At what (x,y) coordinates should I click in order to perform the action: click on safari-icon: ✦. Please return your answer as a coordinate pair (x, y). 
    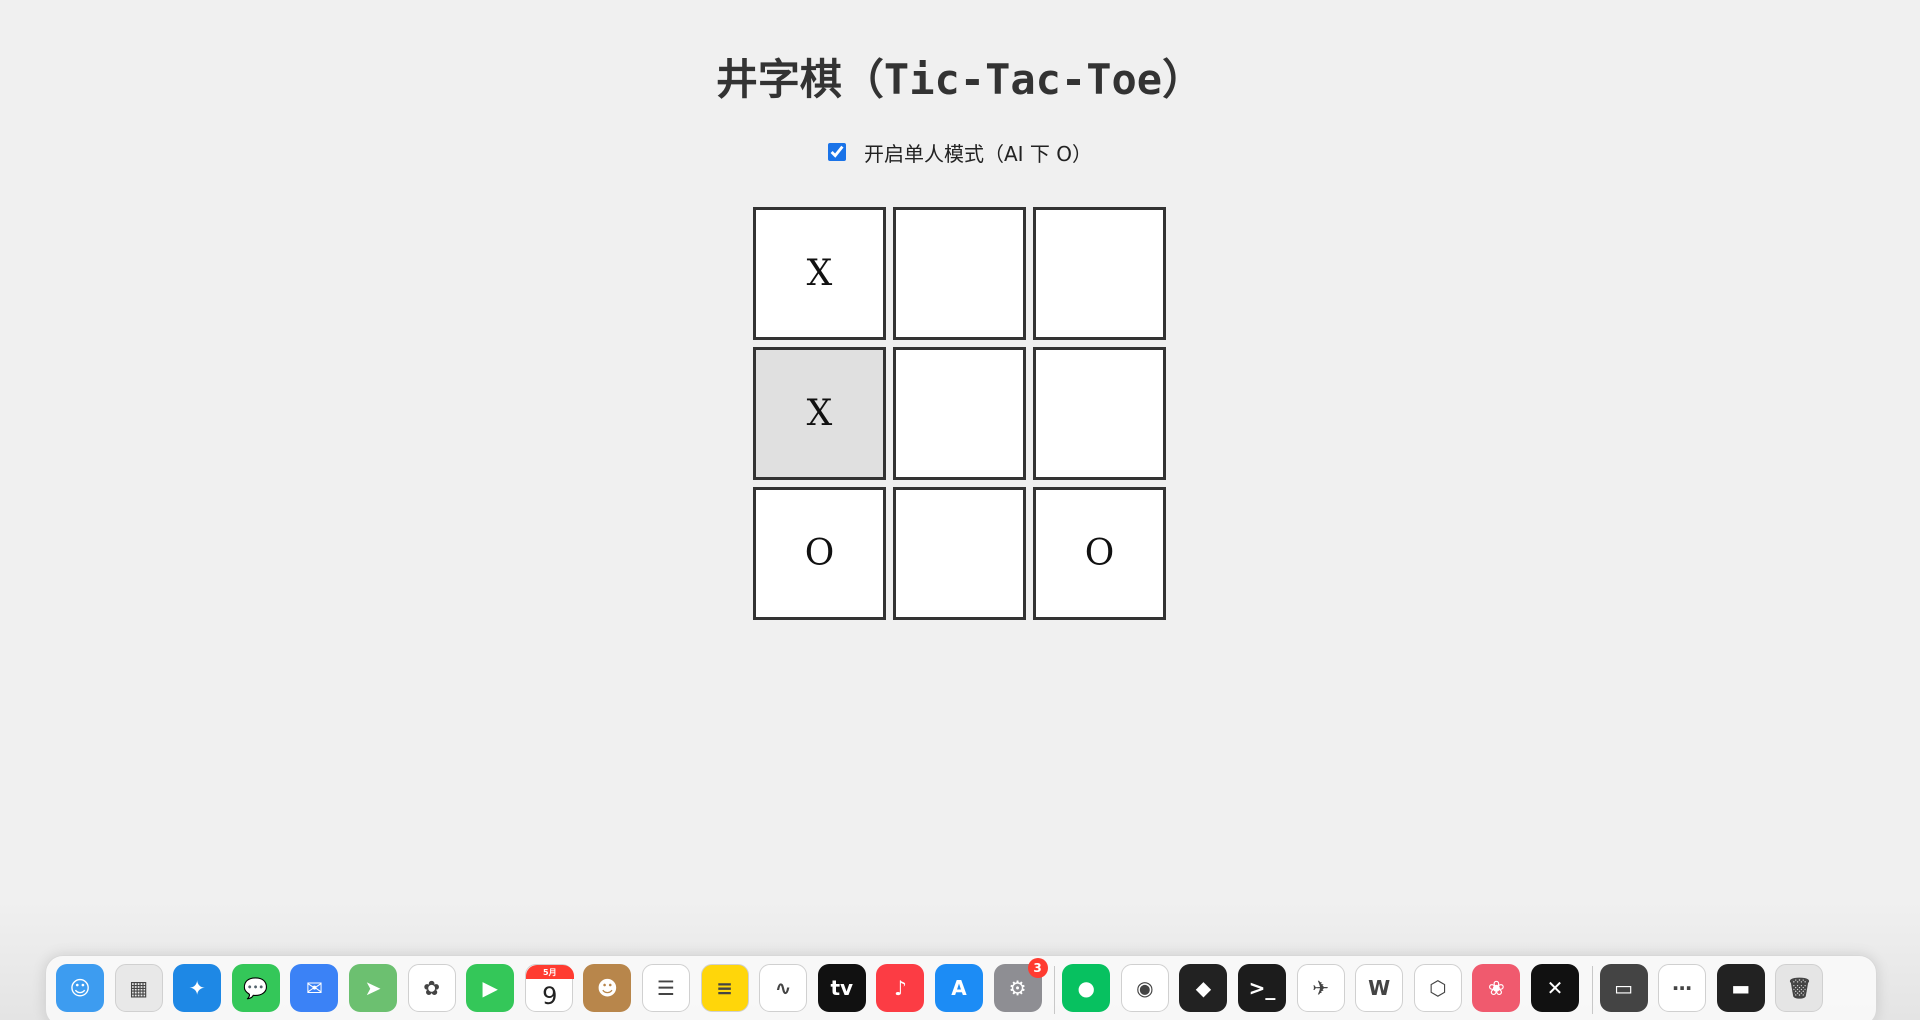
    Looking at the image, I should click on (197, 988).